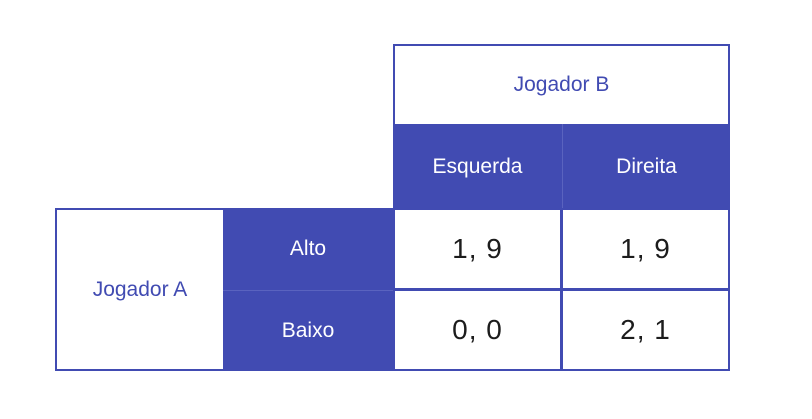 The image size is (812, 419). I want to click on strategy-header-esquerda: Esquerda, so click(477, 167).